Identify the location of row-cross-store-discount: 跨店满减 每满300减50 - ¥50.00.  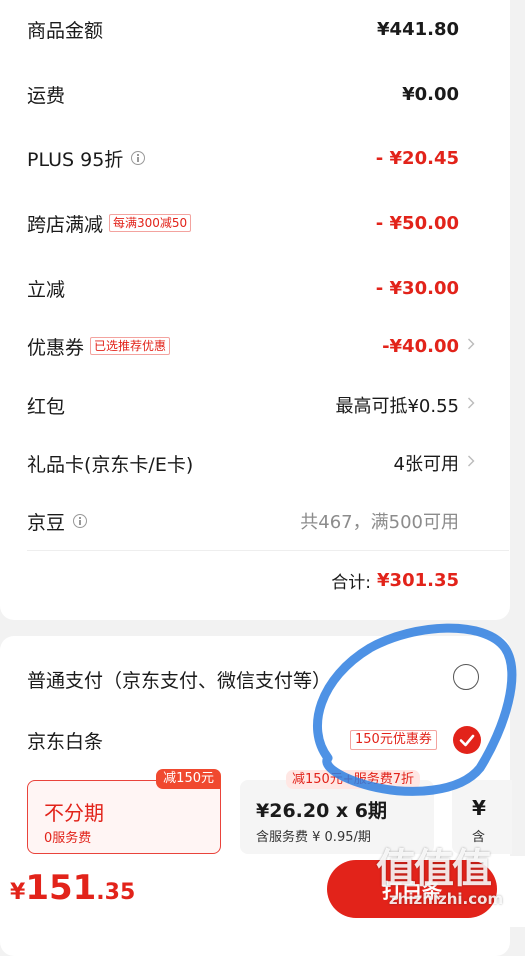
(243, 223).